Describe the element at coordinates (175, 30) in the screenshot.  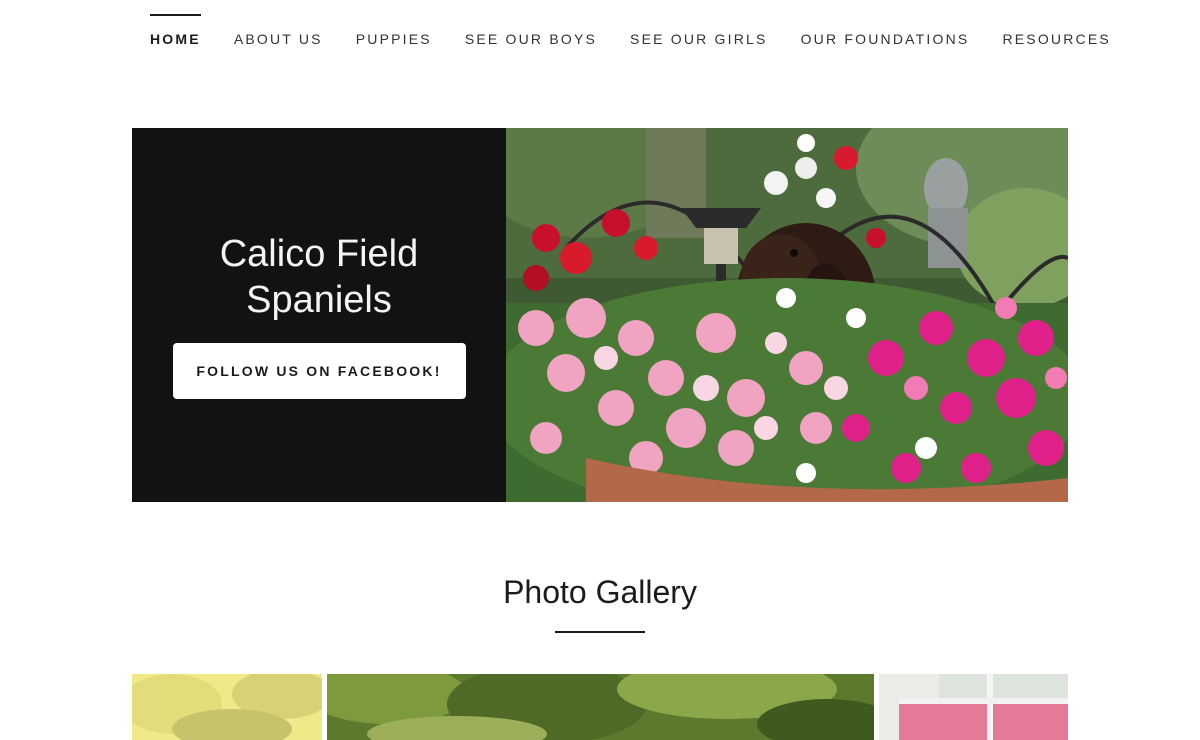
I see `nav-item-home: HOME` at that location.